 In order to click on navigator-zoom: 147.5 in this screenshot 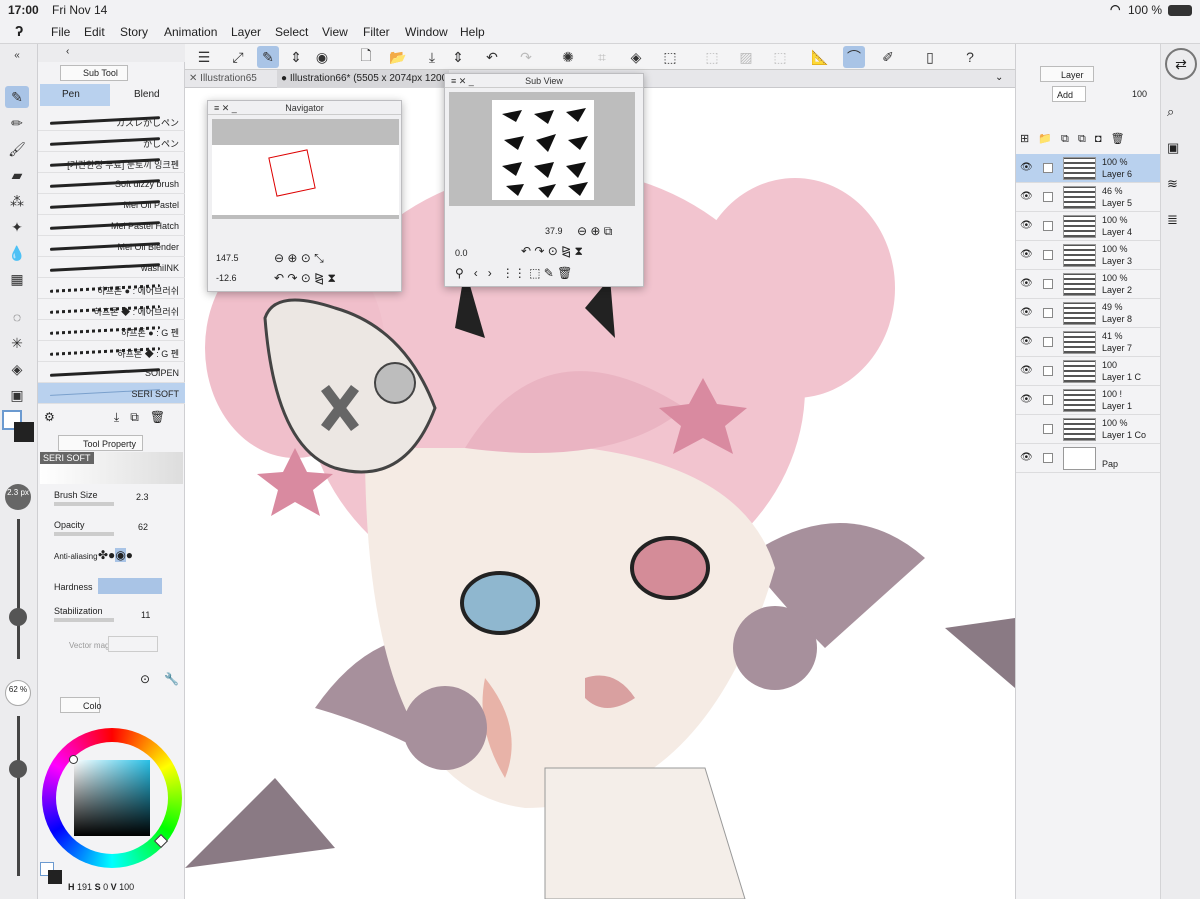, I will do `click(227, 258)`.